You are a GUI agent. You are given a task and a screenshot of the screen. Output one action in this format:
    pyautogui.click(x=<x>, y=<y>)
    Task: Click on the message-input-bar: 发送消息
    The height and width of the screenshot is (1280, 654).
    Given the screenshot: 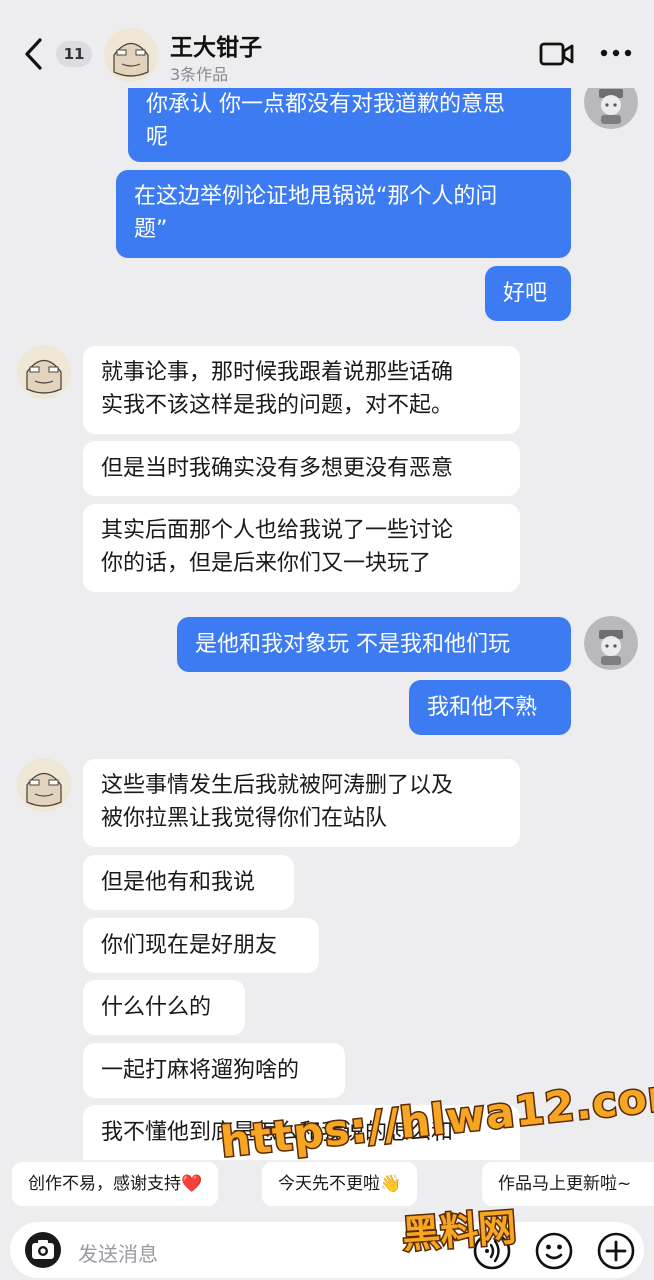 What is the action you would take?
    pyautogui.click(x=327, y=1250)
    